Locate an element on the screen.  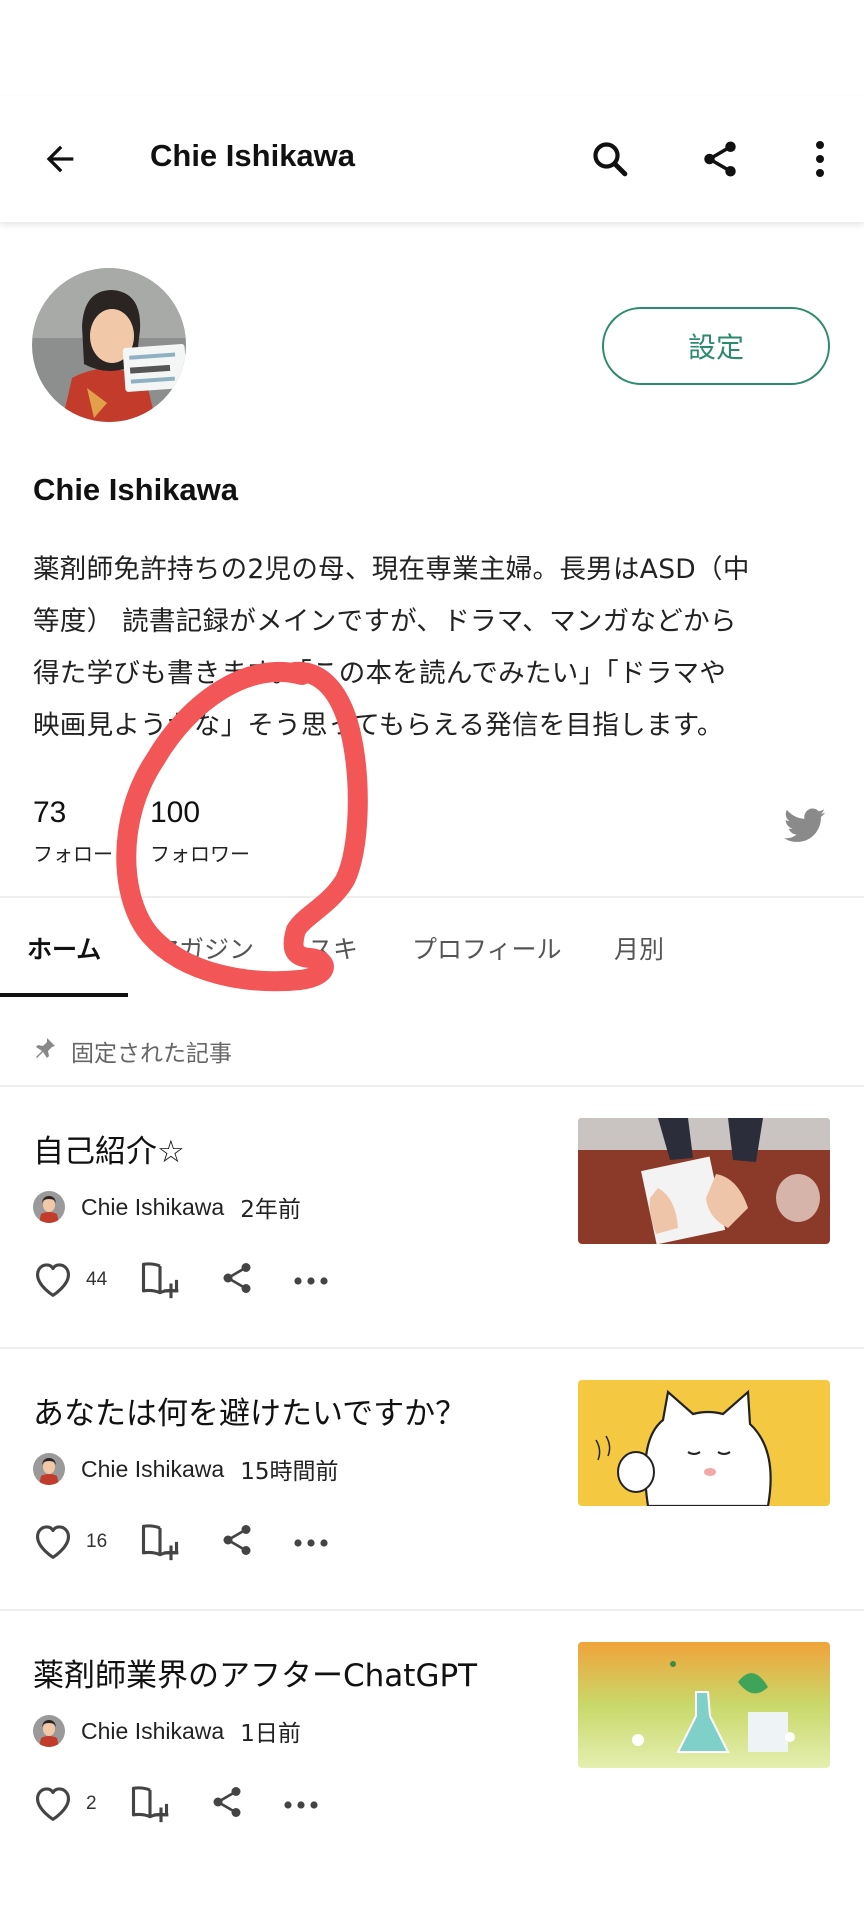
followers-stat: 100 フォロワー is located at coordinates (200, 831).